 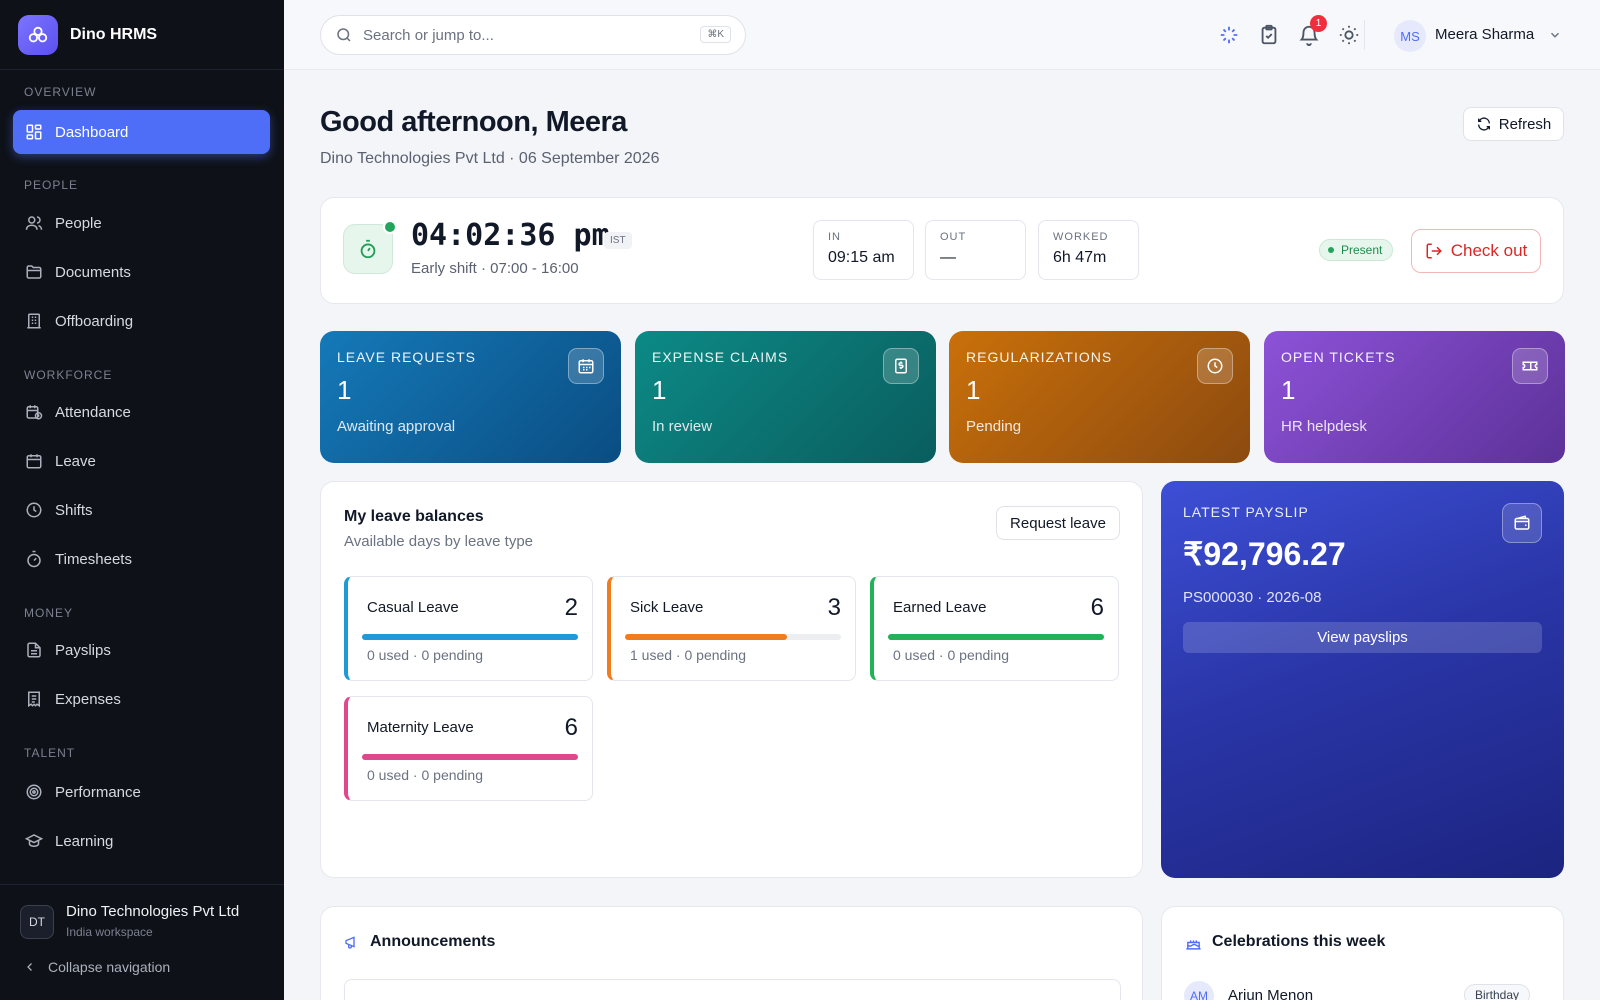 What do you see at coordinates (1356, 250) in the screenshot?
I see `status-badge: Present` at bounding box center [1356, 250].